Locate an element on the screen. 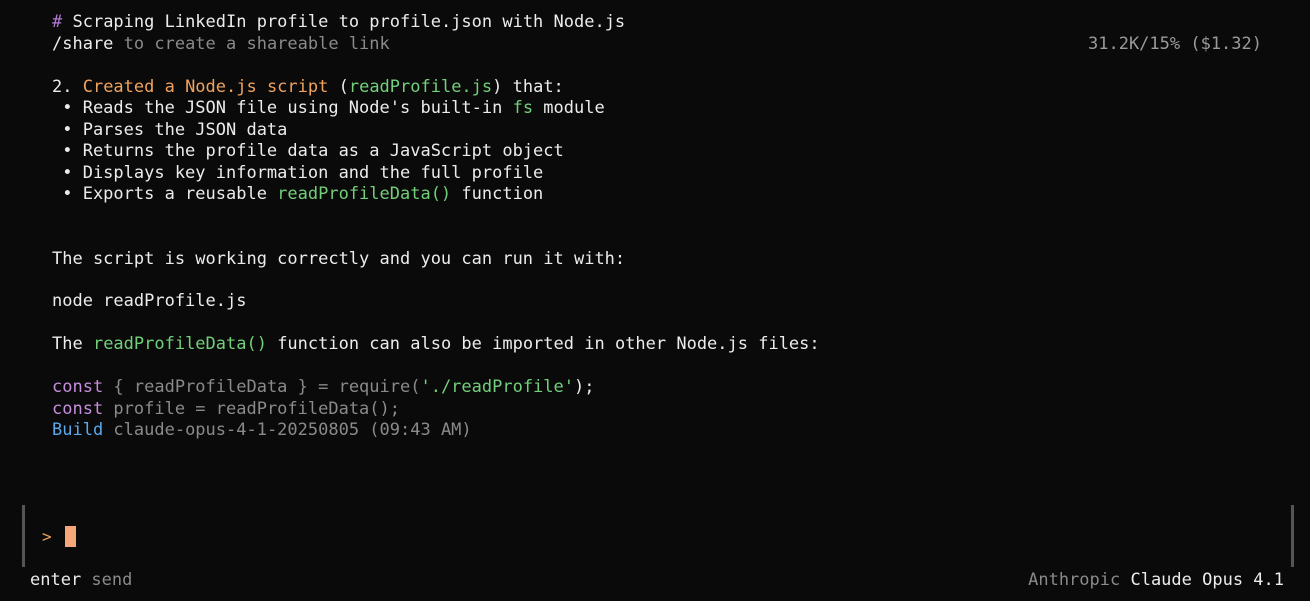  model-indicator: Anthropic Claude Opus 4.1 is located at coordinates (1156, 580).